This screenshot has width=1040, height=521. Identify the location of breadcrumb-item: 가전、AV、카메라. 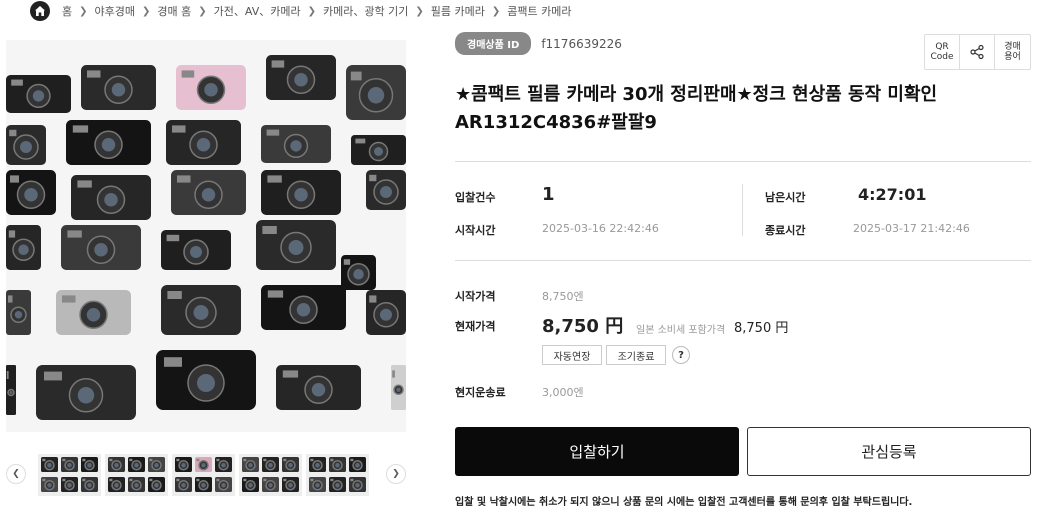
(257, 11).